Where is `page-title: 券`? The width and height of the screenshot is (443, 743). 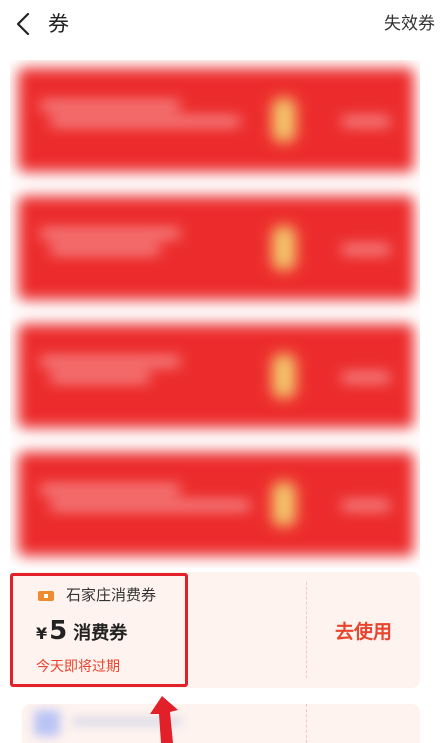 page-title: 券 is located at coordinates (58, 24).